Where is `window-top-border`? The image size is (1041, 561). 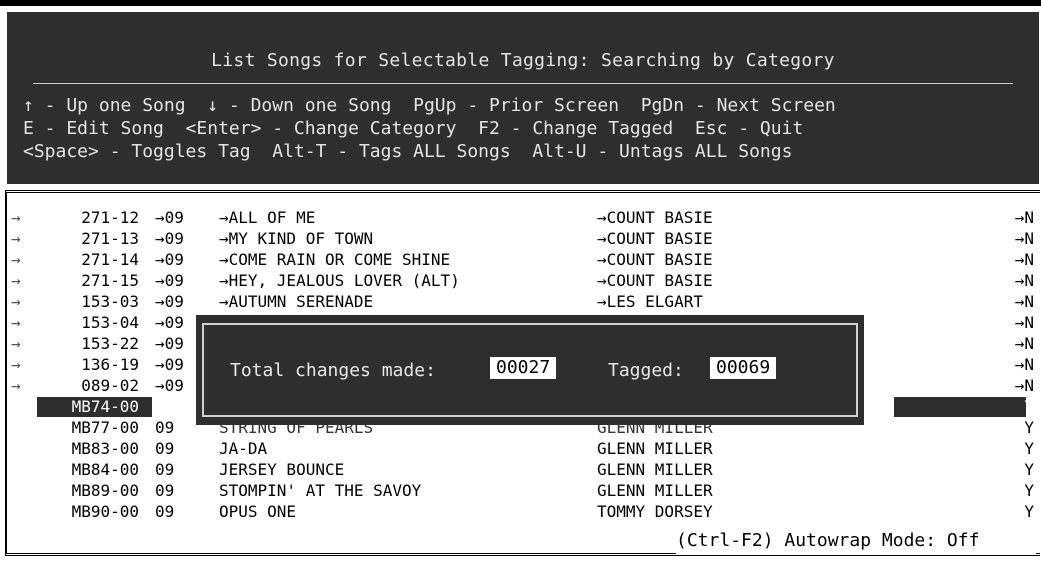
window-top-border is located at coordinates (520, 3).